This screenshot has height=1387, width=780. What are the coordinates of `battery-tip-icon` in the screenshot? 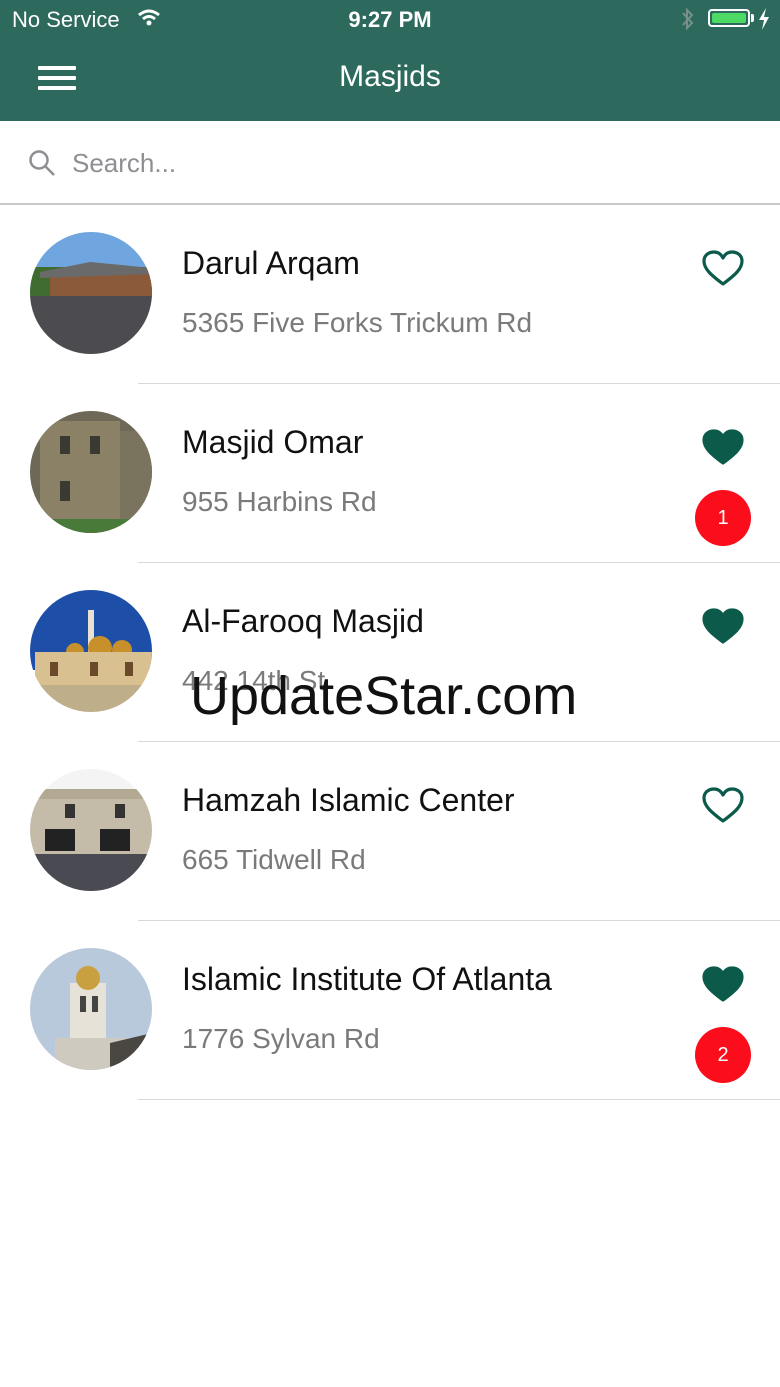 It's located at (752, 18).